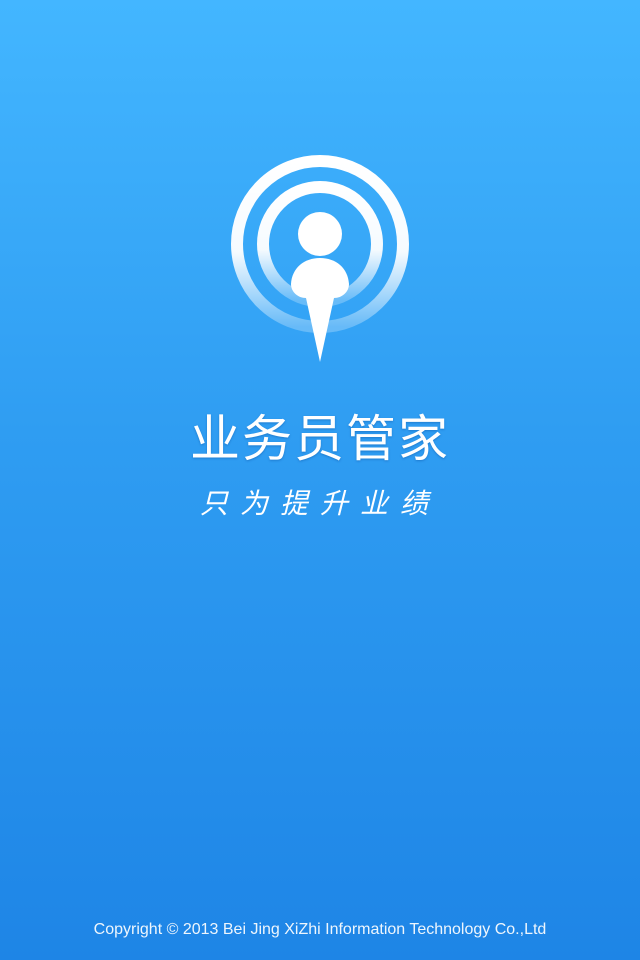 This screenshot has width=640, height=960. Describe the element at coordinates (320, 258) in the screenshot. I see `user-location-pin-icon` at that location.